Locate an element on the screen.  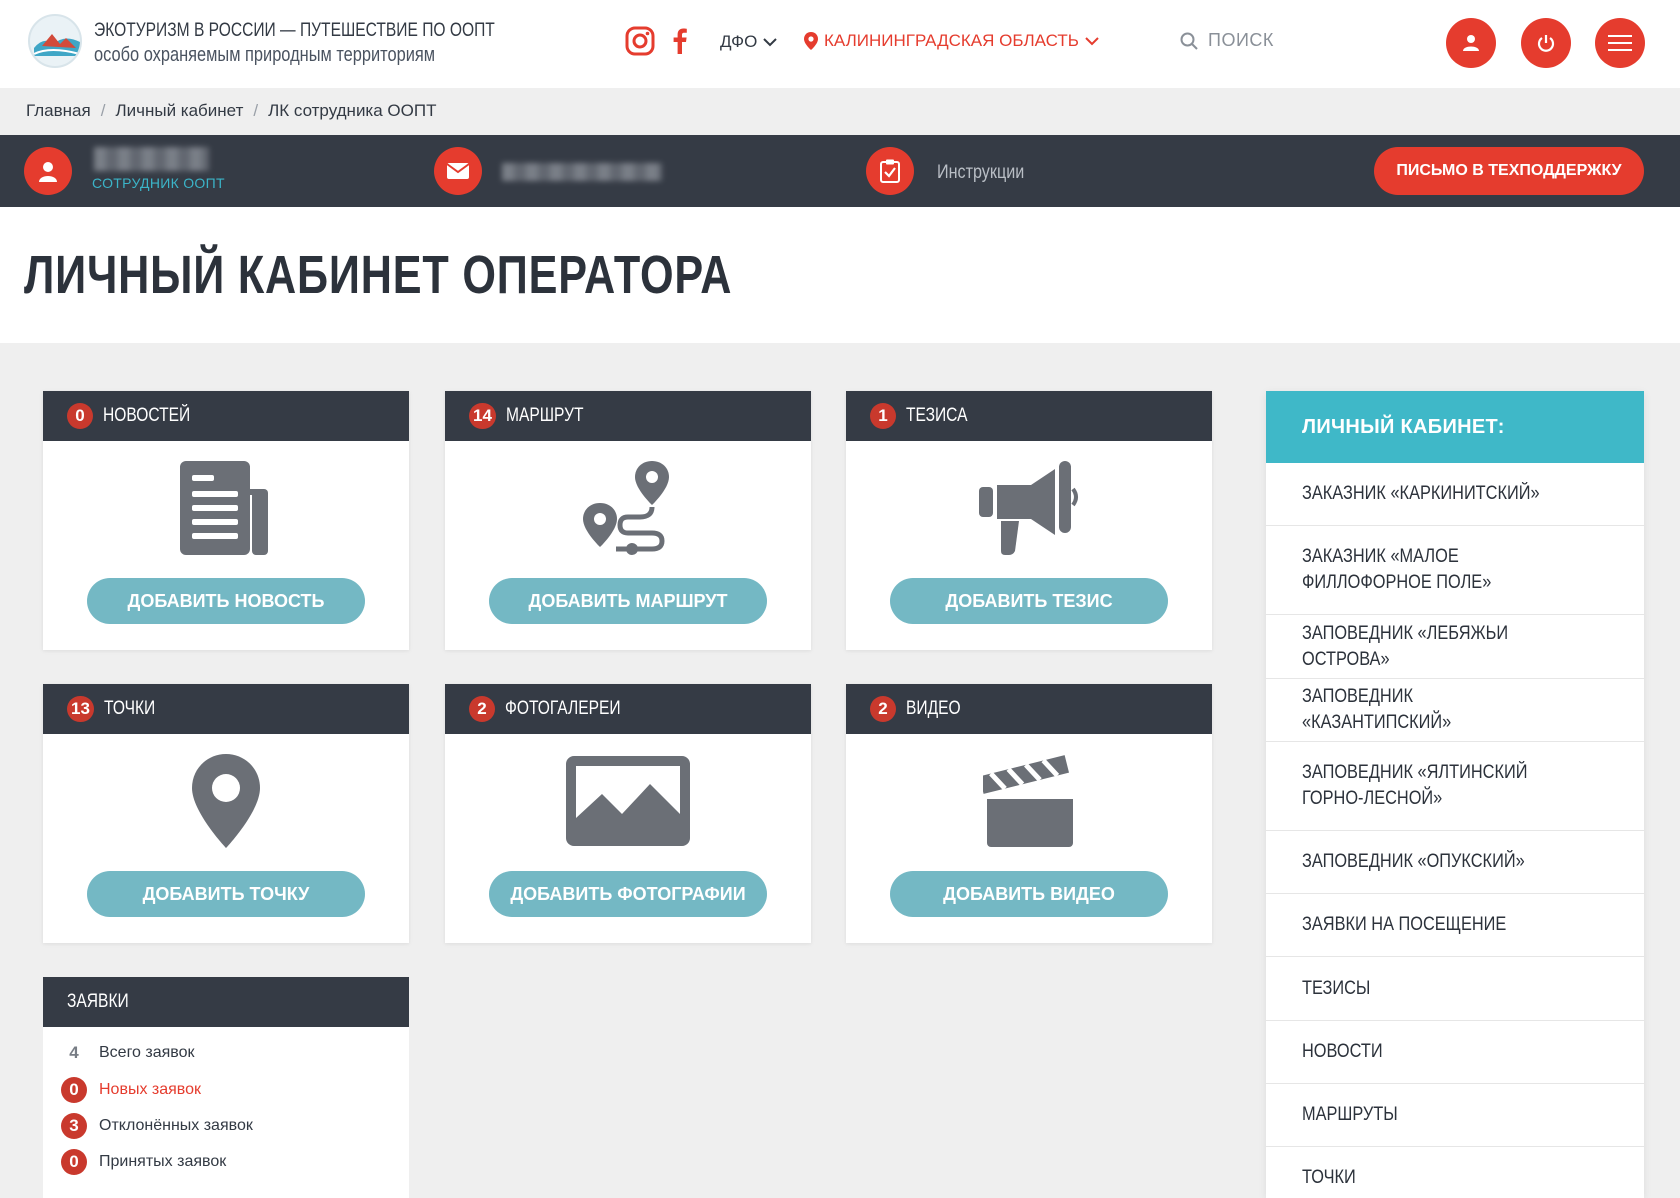
power-icon is located at coordinates (1546, 43).